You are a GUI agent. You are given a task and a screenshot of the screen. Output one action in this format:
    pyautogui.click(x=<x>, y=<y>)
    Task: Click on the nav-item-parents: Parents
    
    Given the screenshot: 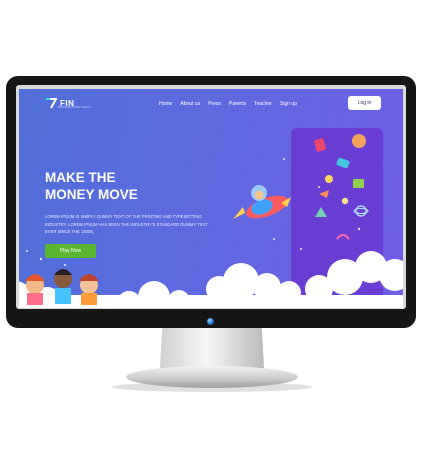 What is the action you would take?
    pyautogui.click(x=237, y=104)
    